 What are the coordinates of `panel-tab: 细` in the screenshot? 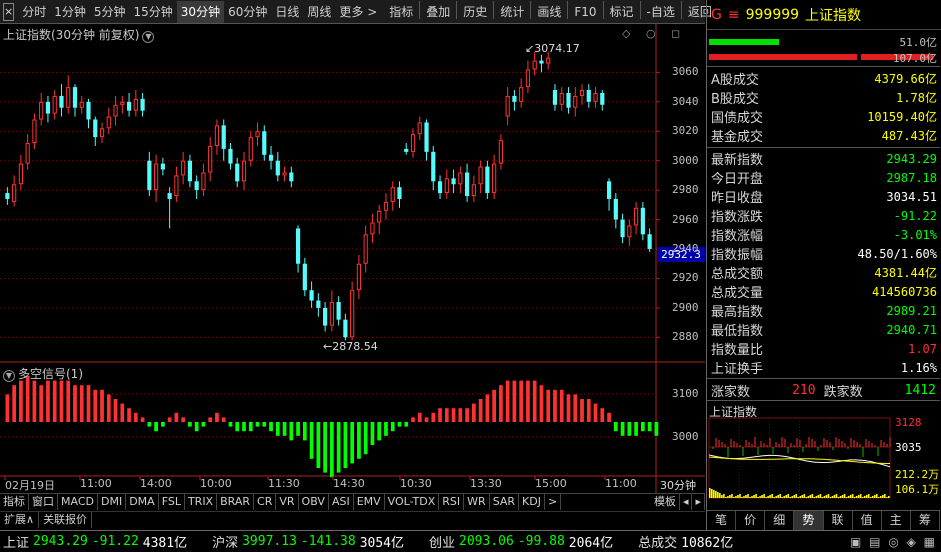 It's located at (780, 520).